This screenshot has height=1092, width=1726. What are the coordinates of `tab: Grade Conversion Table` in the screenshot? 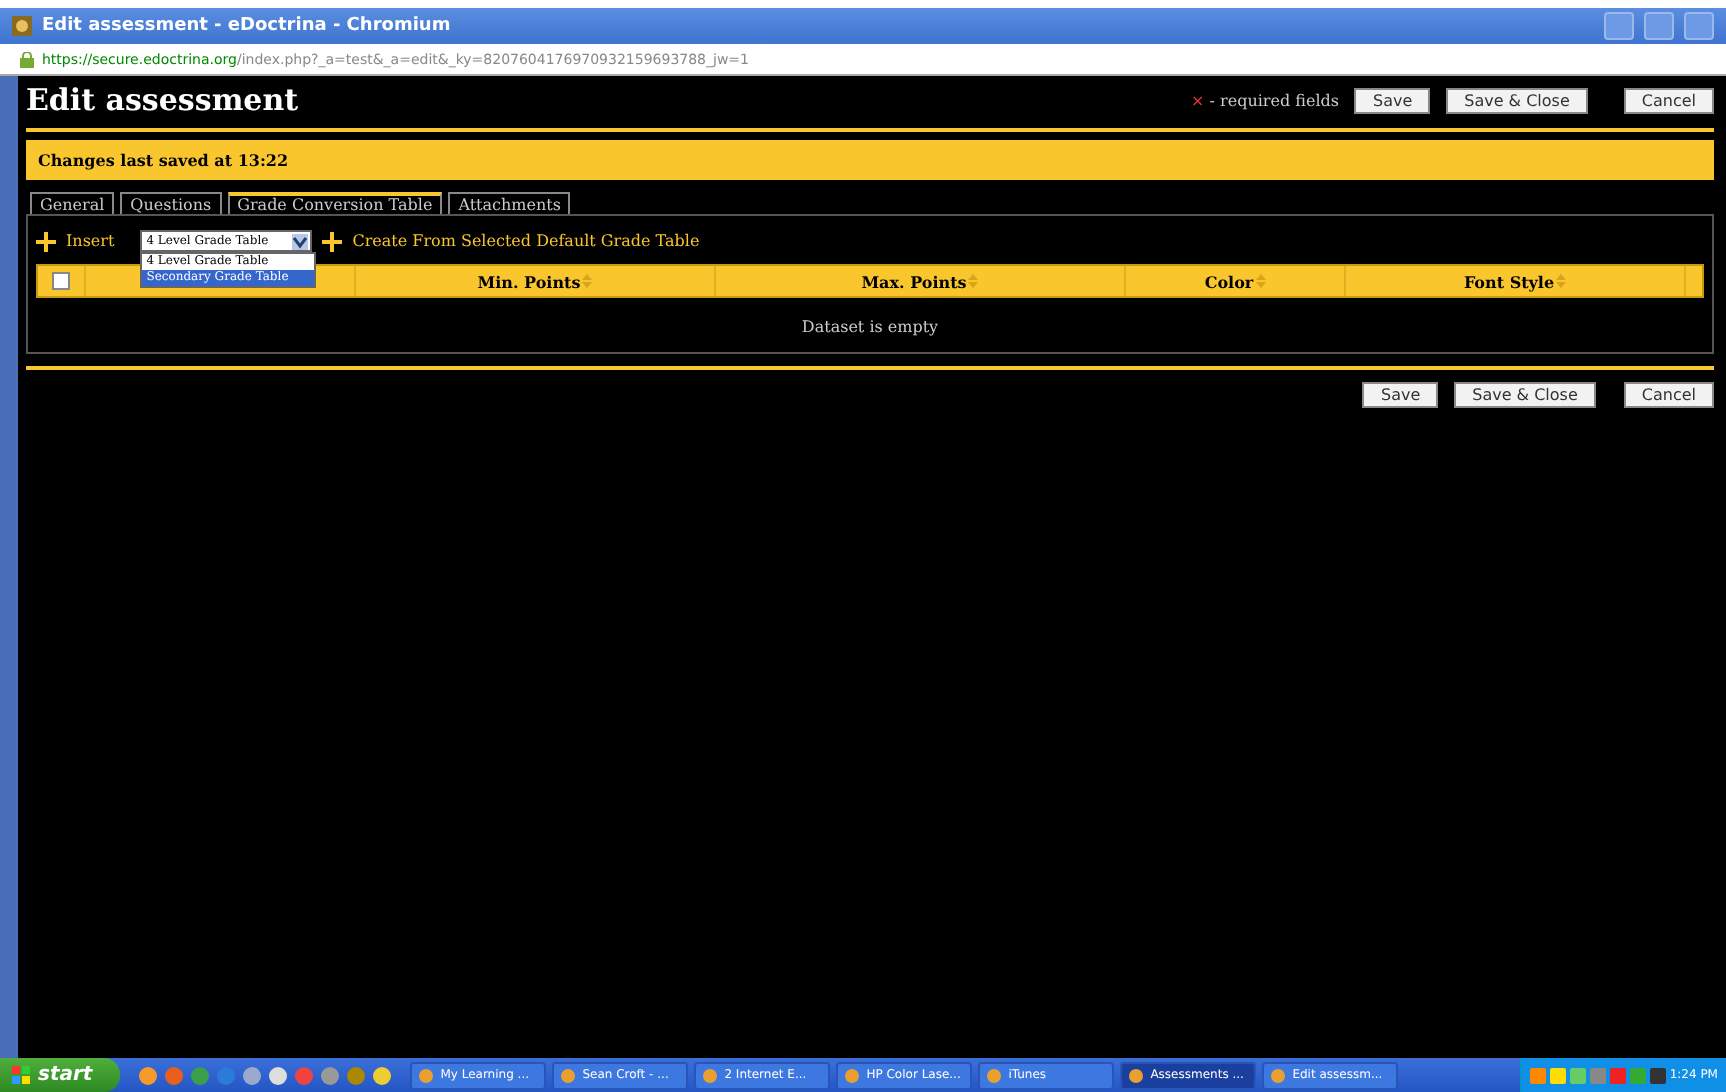 It's located at (335, 203).